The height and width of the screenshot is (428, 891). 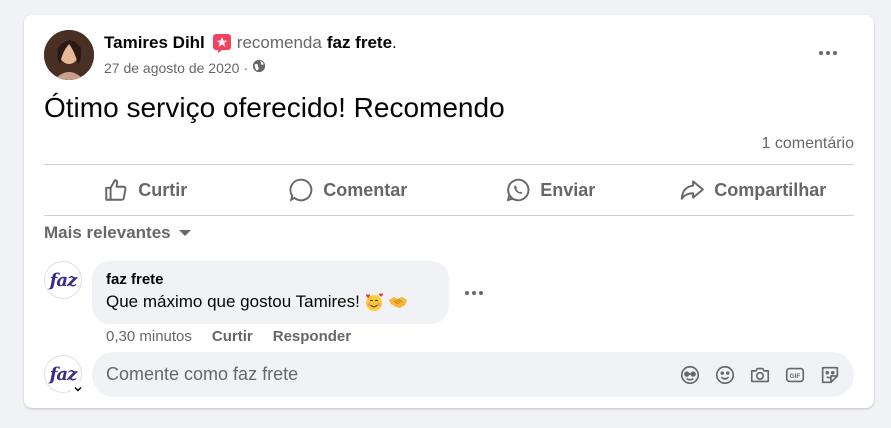 What do you see at coordinates (808, 144) in the screenshot?
I see `comment-count-link: 1 comentário` at bounding box center [808, 144].